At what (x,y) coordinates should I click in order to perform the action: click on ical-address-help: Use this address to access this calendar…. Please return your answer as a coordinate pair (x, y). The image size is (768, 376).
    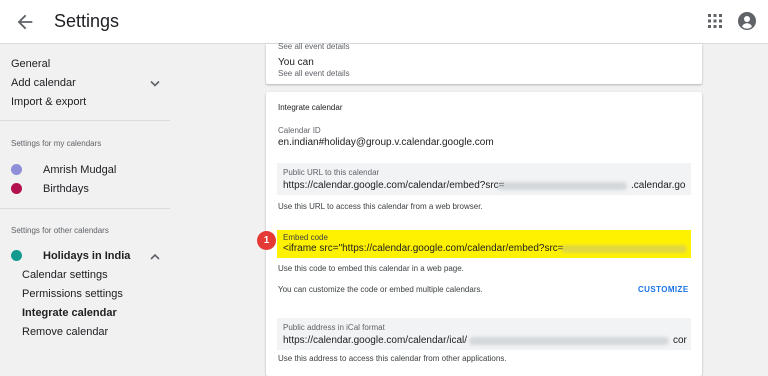
    Looking at the image, I should click on (392, 358).